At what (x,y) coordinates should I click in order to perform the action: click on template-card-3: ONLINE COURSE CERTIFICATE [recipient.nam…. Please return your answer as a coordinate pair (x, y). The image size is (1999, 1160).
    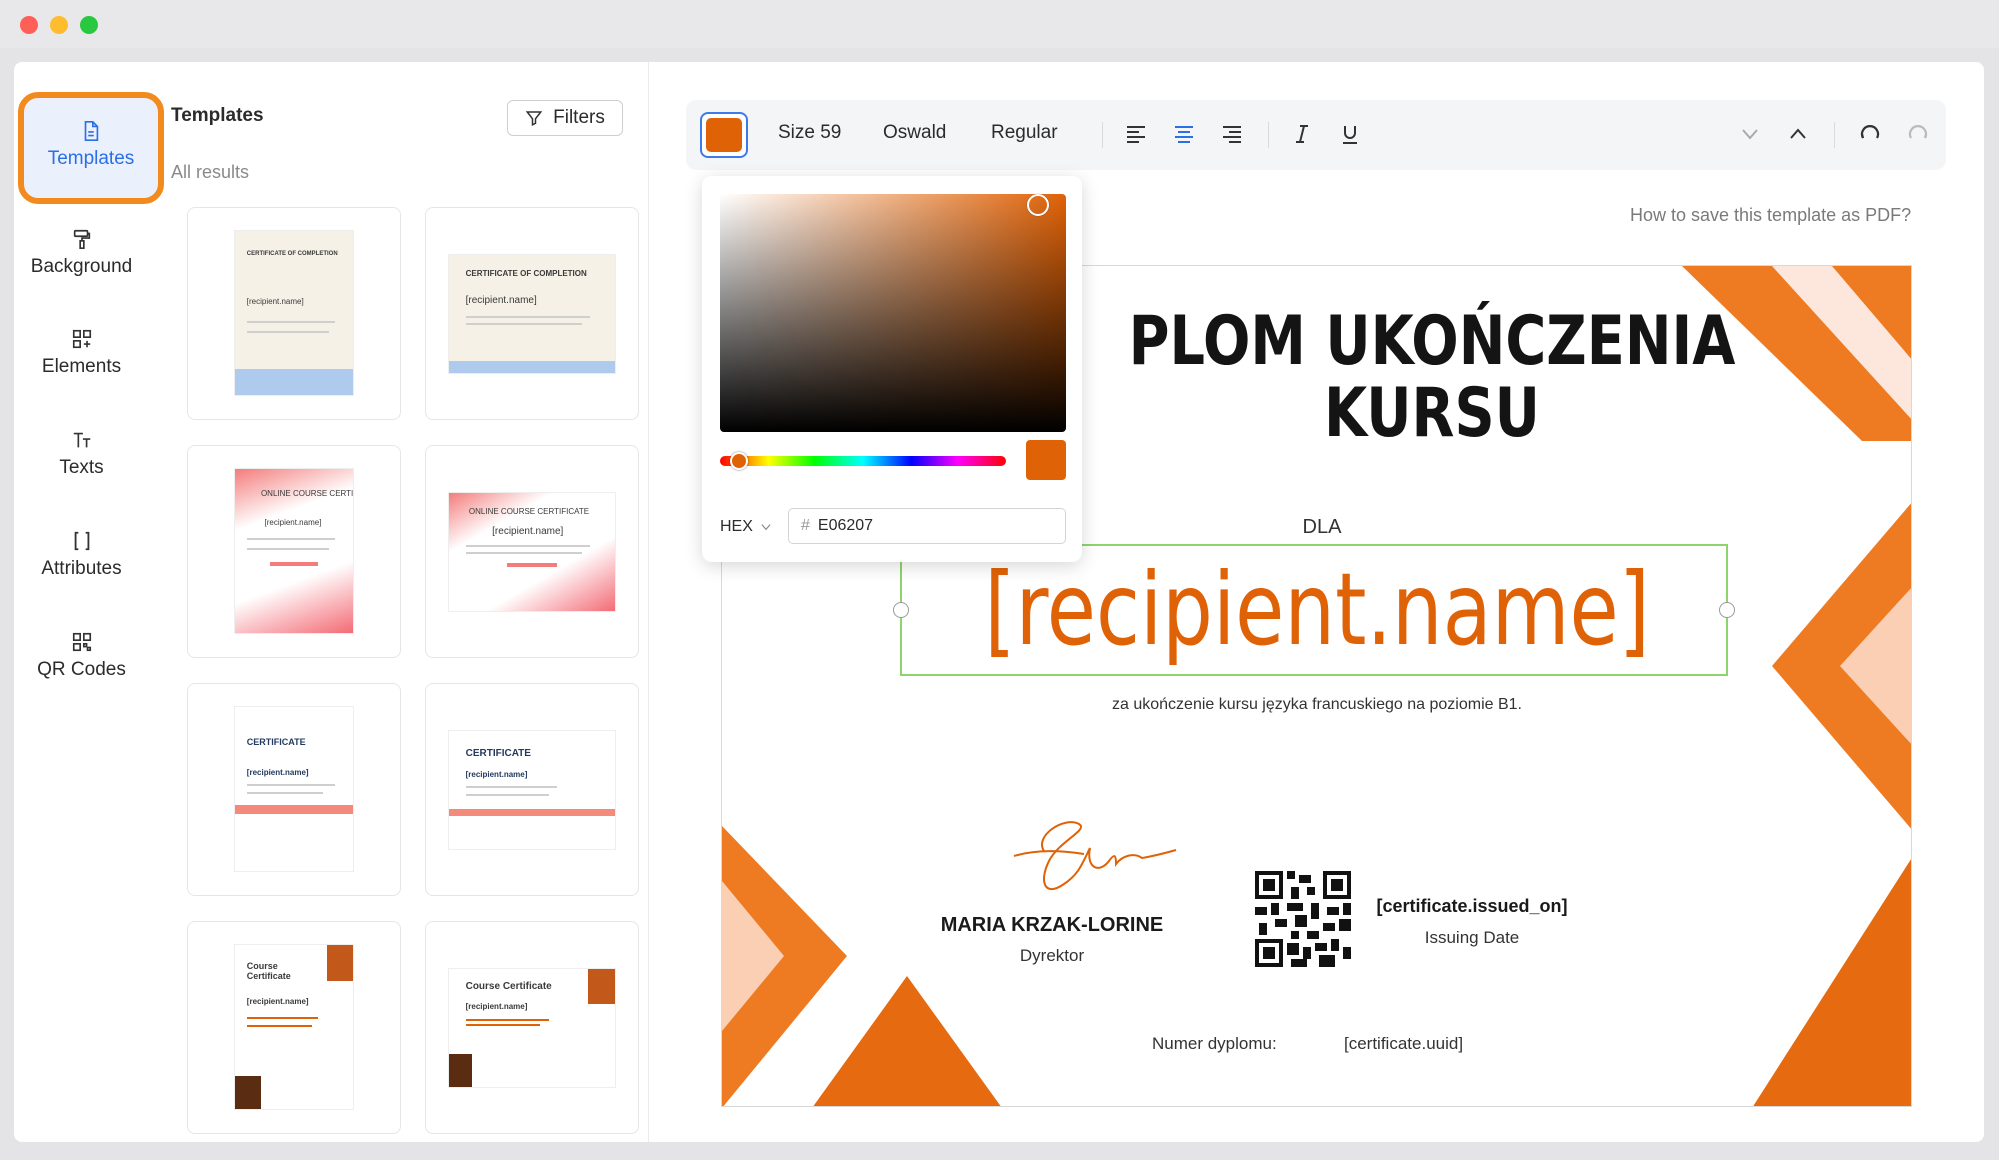
    Looking at the image, I should click on (294, 551).